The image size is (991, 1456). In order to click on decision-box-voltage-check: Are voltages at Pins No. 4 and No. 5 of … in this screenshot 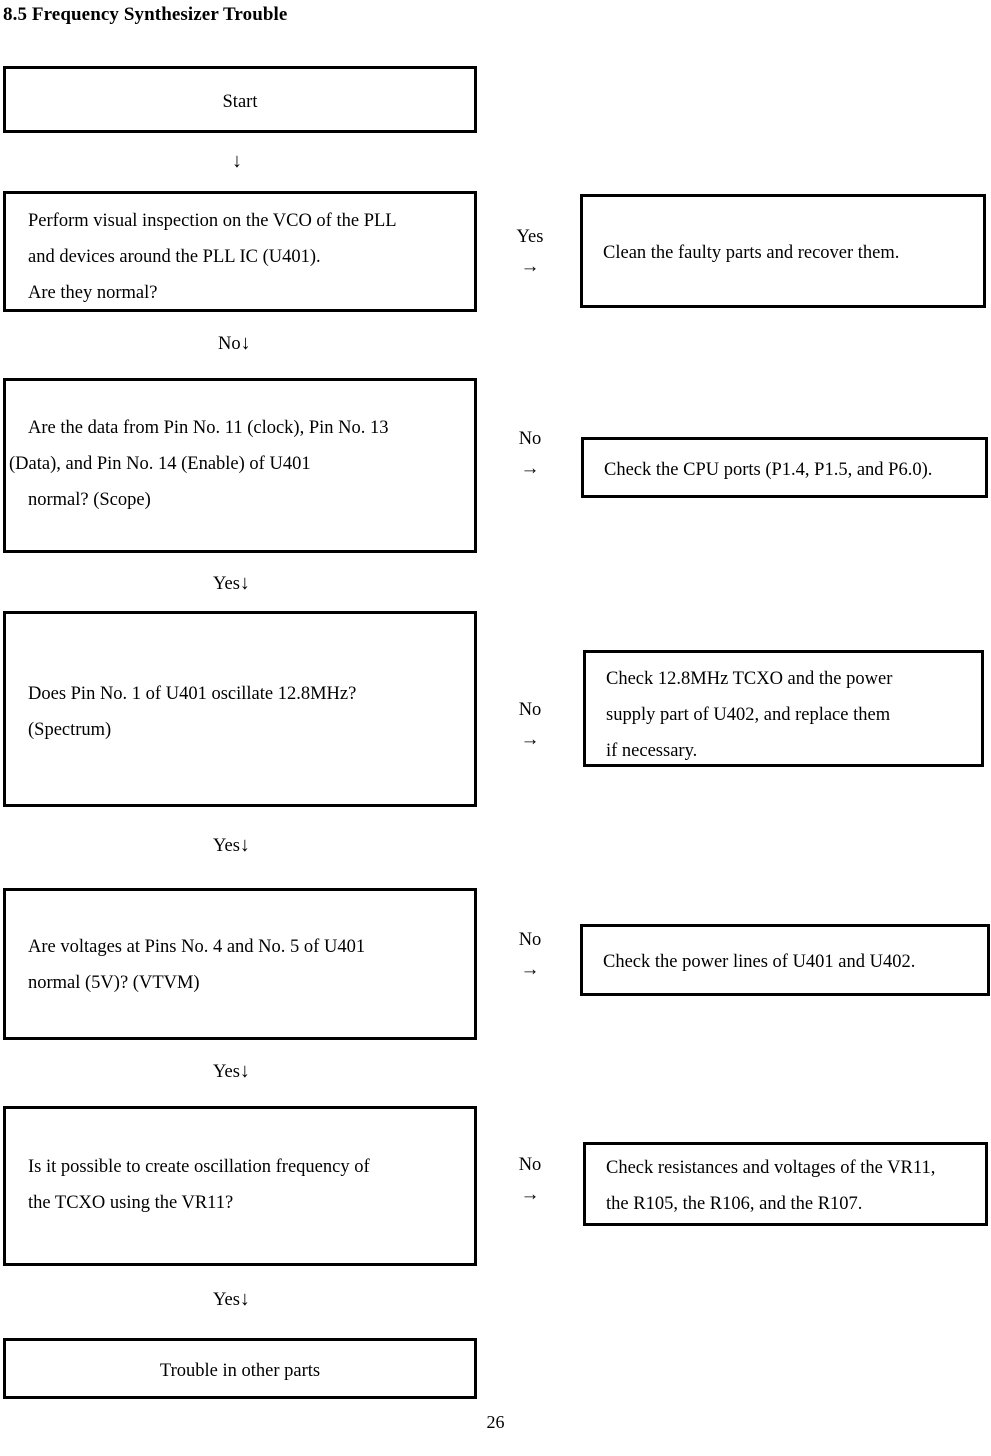, I will do `click(240, 964)`.